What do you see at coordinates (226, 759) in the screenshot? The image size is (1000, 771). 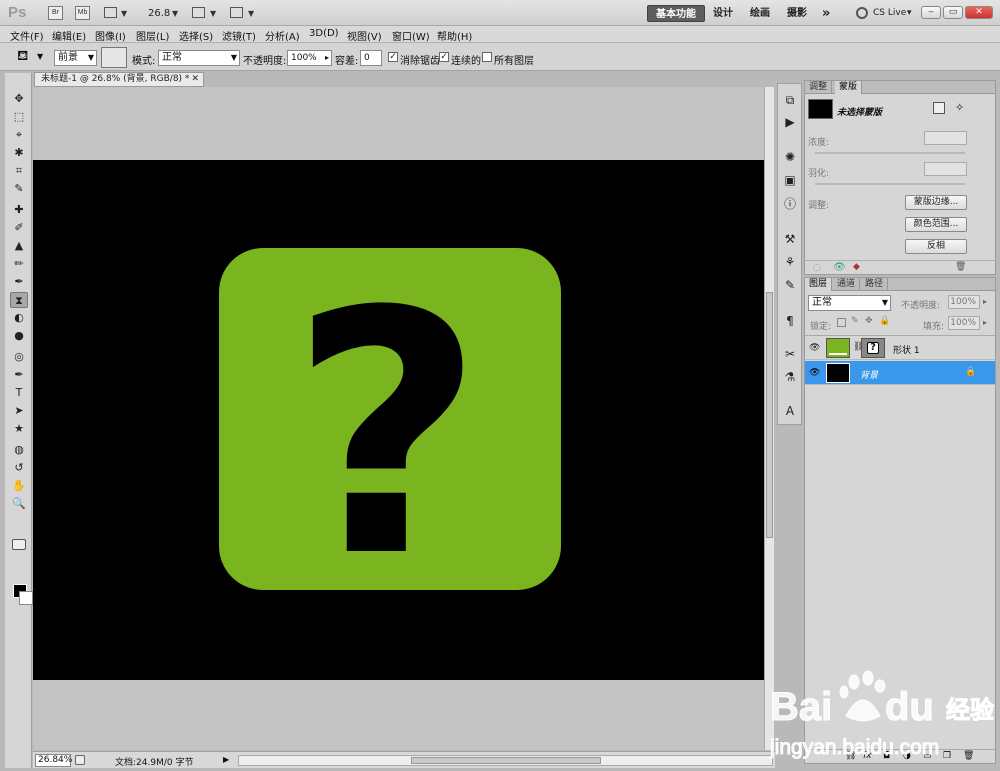 I see `status-menu-arrow-icon: ▶` at bounding box center [226, 759].